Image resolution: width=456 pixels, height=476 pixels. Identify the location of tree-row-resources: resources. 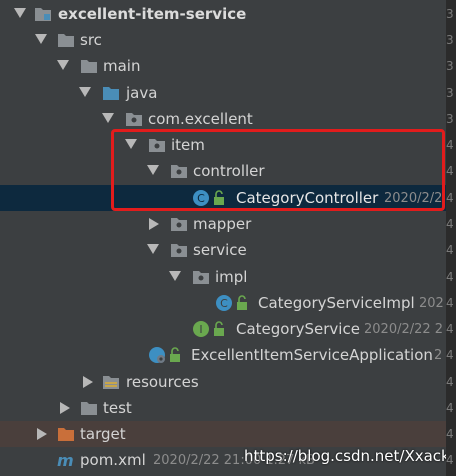
(223, 382).